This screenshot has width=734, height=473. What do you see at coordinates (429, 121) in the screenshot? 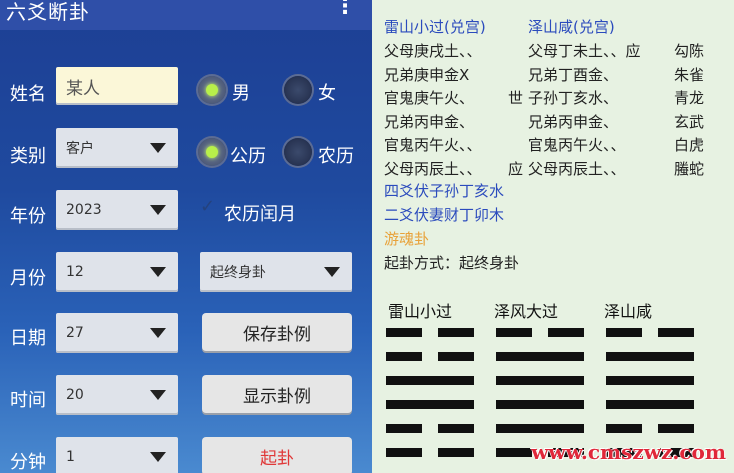
I see `line-left: 兄弟丙申金、` at bounding box center [429, 121].